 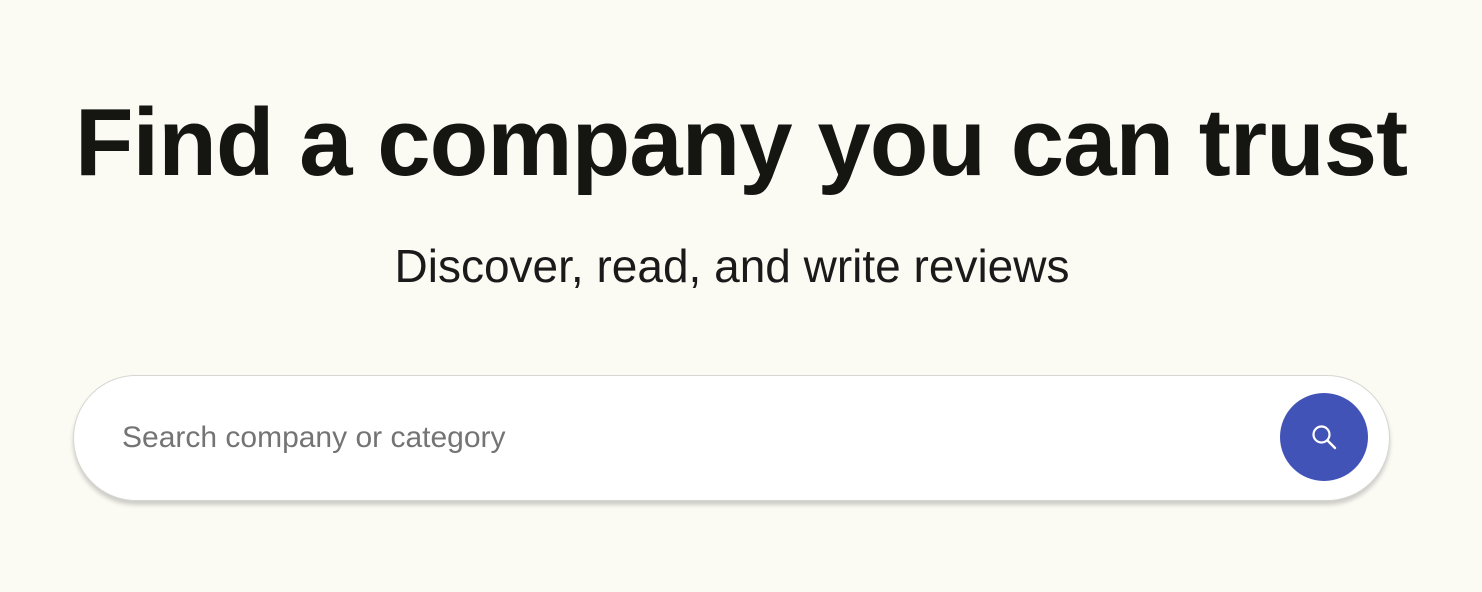 I want to click on search-icon, so click(x=1324, y=437).